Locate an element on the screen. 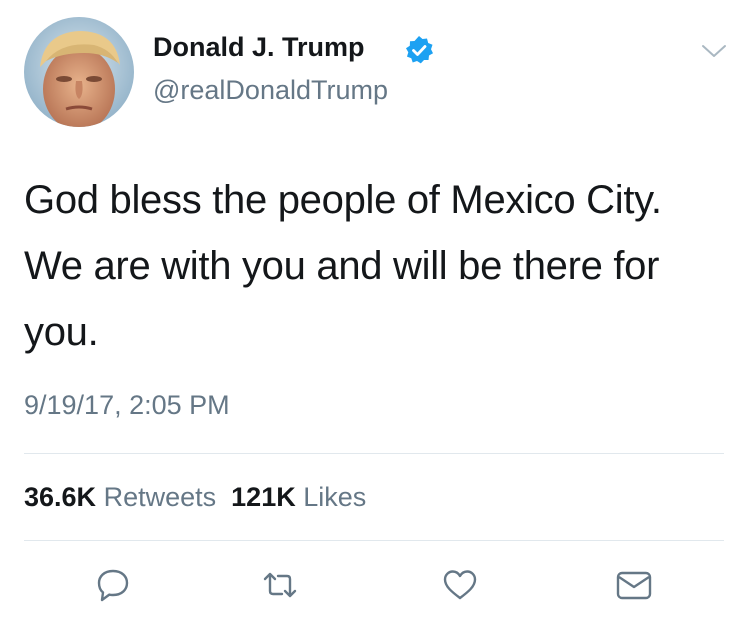  tweet-timestamp: 9/19/17, 2:05 PM is located at coordinates (127, 405).